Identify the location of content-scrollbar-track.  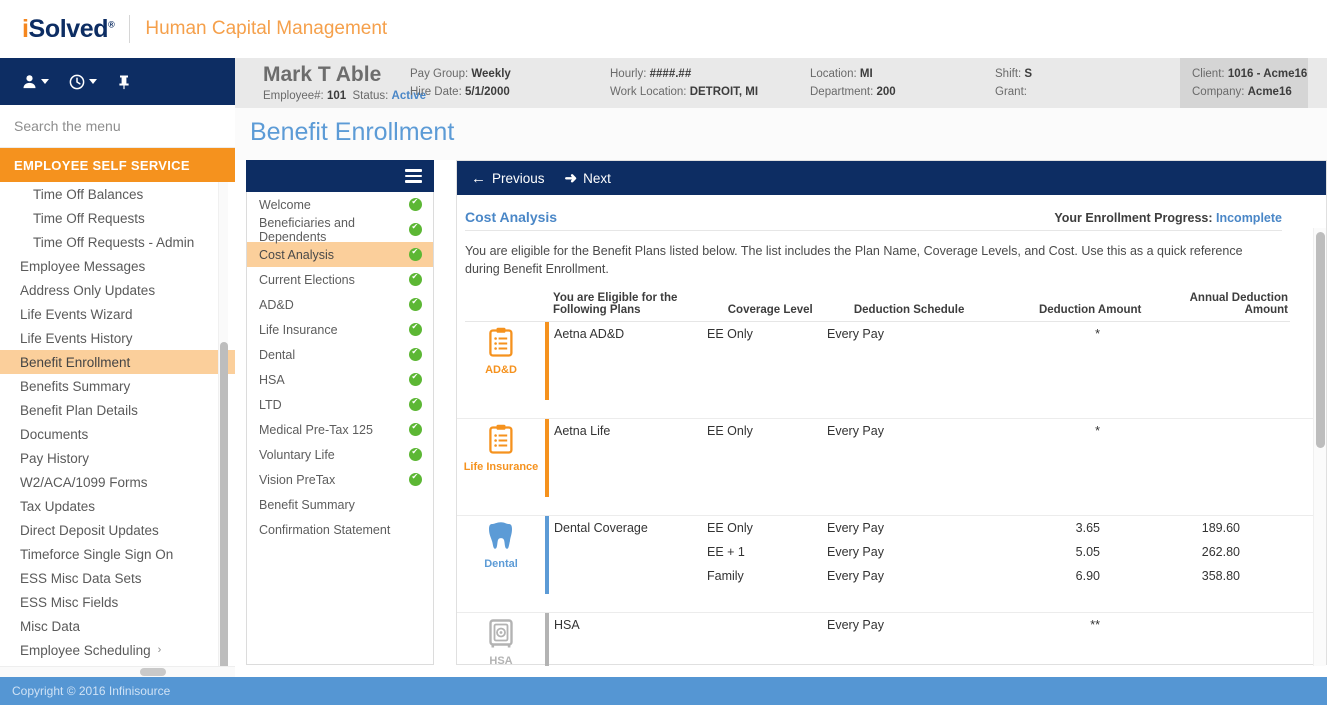
(1319, 447).